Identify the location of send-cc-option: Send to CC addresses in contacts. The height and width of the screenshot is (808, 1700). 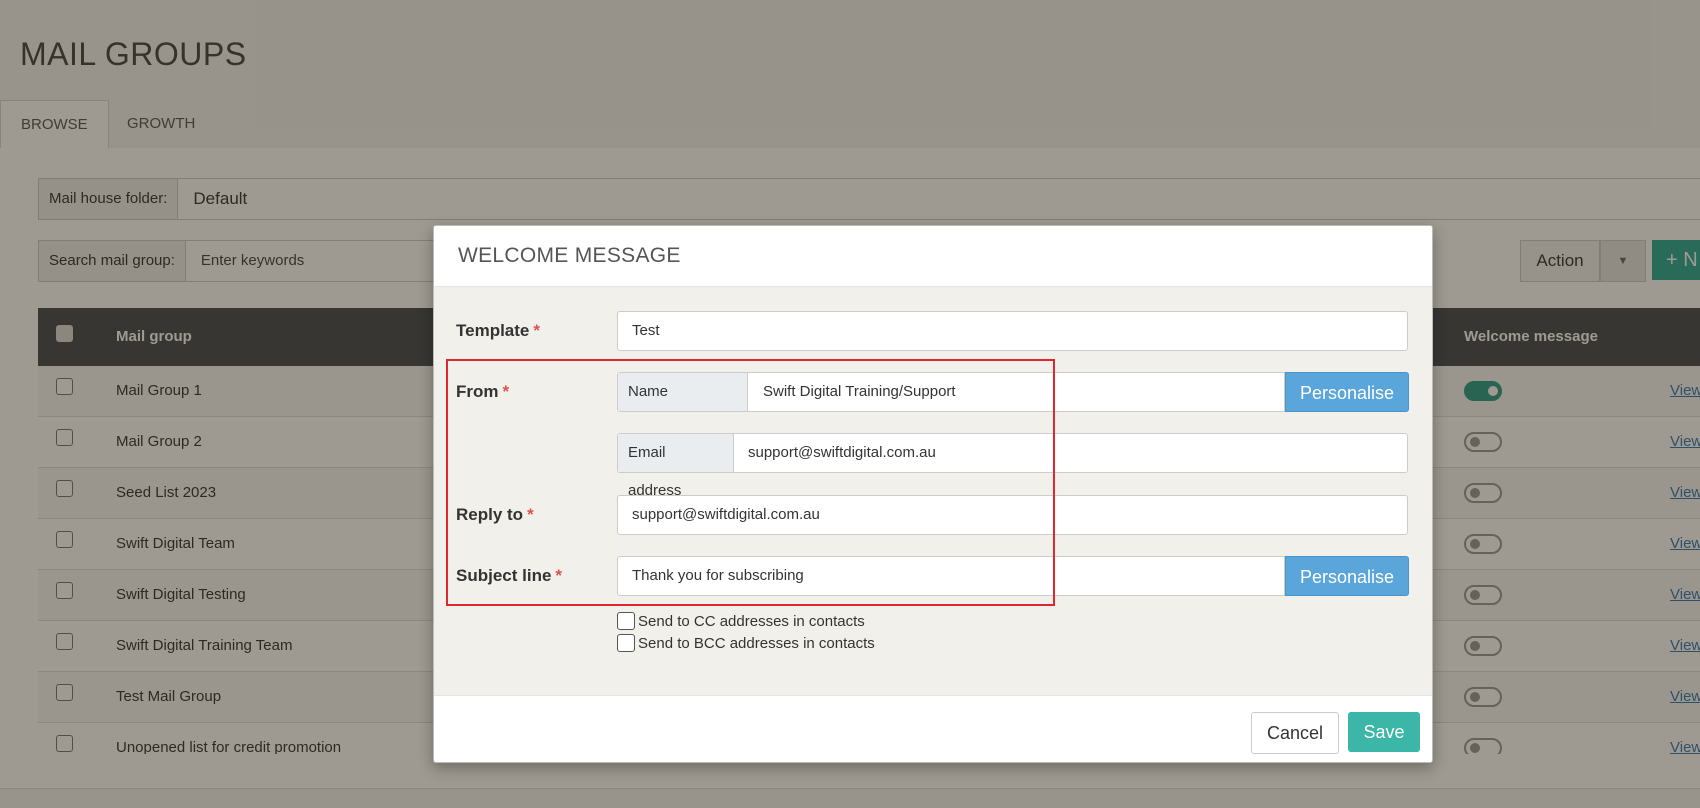
(741, 621).